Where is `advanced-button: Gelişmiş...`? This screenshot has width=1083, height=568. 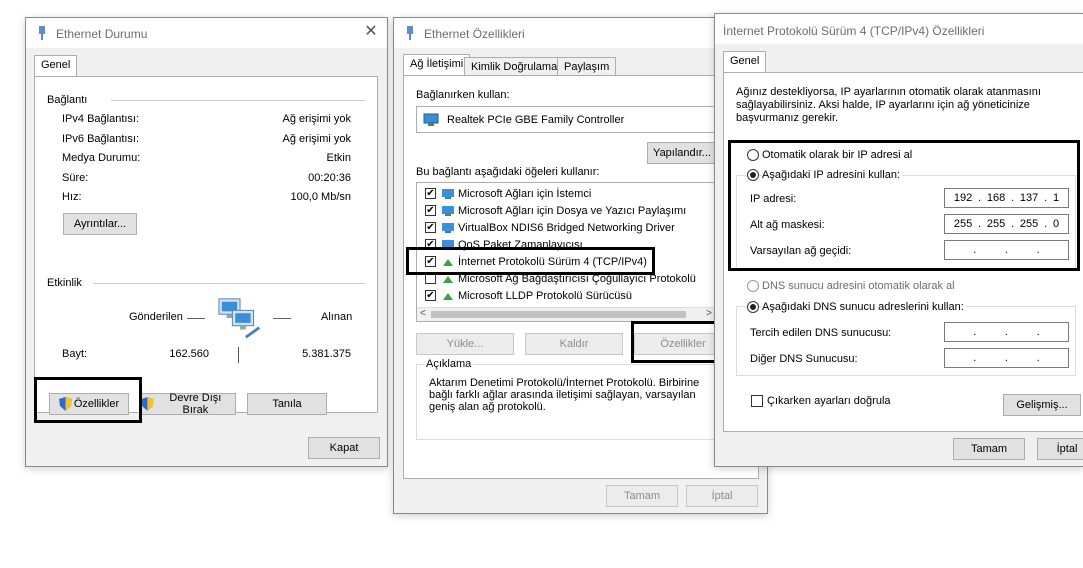
advanced-button: Gelişmiş... is located at coordinates (1042, 405).